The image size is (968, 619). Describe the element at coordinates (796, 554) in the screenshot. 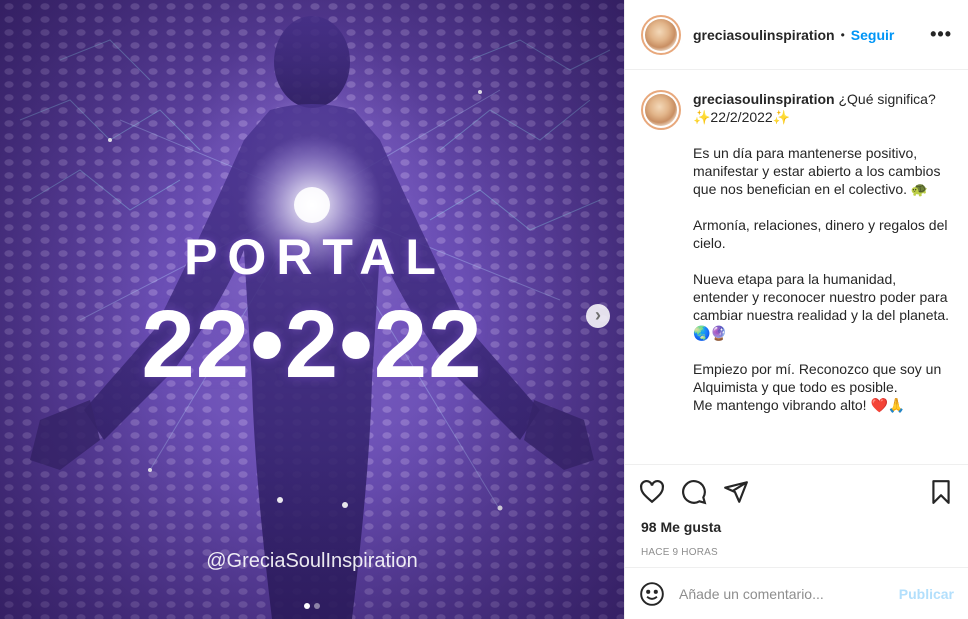

I see `post-timestamp: HACE 9 HORAS` at that location.